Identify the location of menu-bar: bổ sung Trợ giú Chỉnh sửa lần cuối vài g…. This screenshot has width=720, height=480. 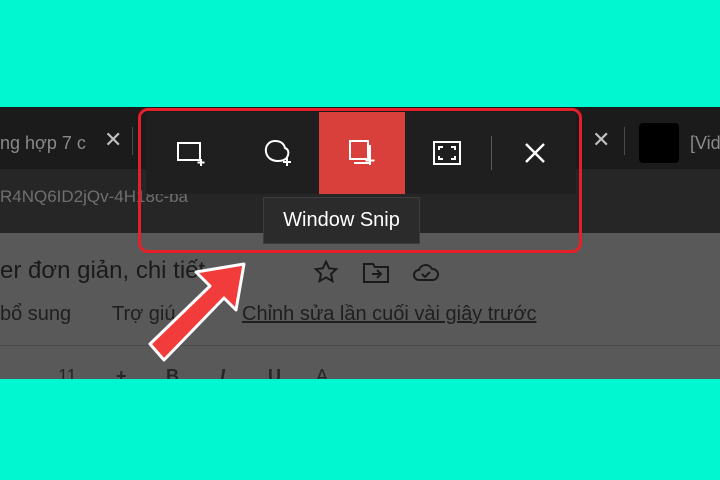
(360, 318).